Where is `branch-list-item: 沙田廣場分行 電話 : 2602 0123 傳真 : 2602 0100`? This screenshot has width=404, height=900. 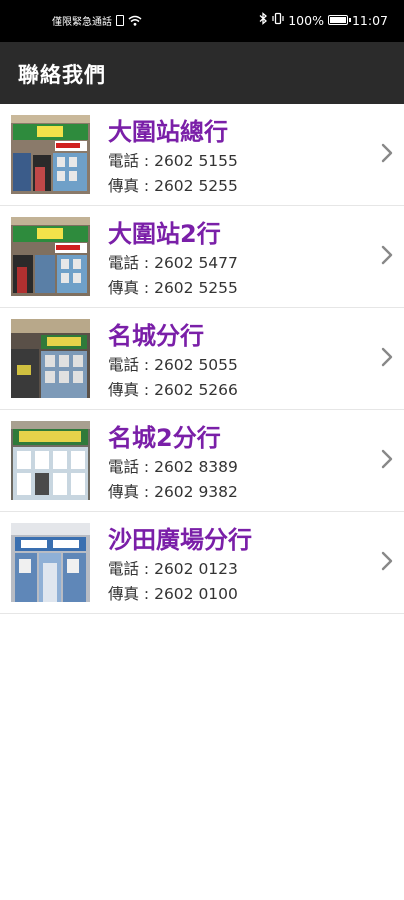
branch-list-item: 沙田廣場分行 電話 : 2602 0123 傳真 : 2602 0100 is located at coordinates (202, 563).